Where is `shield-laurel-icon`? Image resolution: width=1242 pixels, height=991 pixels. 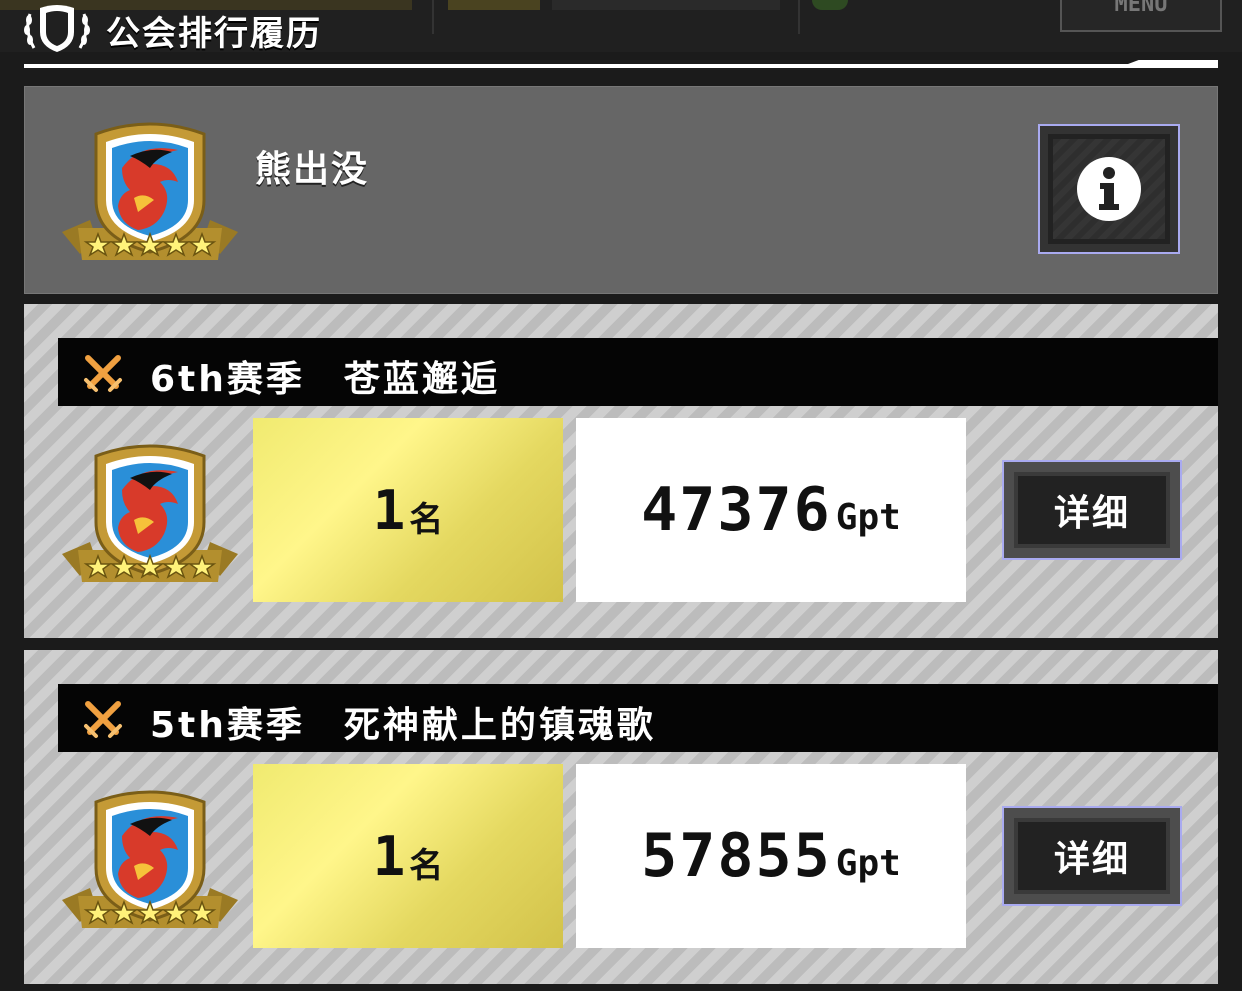 shield-laurel-icon is located at coordinates (57, 28).